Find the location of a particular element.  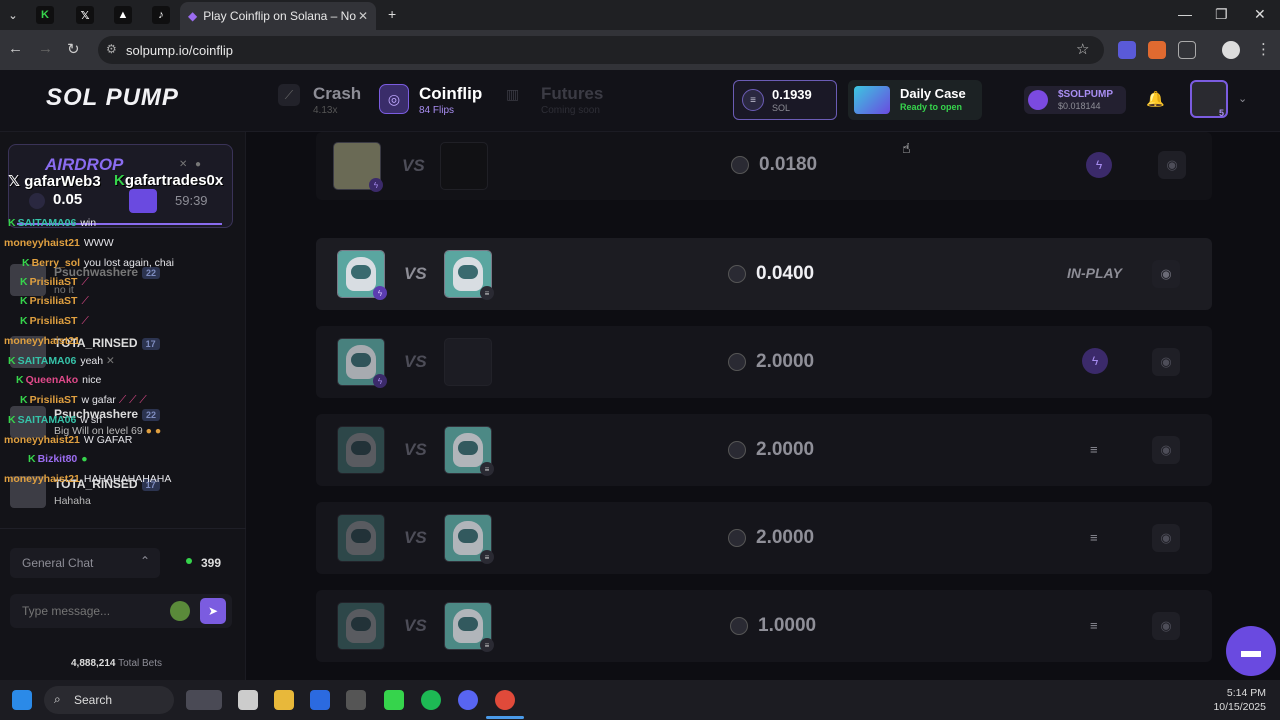

maximize-icon: ❐ is located at coordinates (1221, 14).